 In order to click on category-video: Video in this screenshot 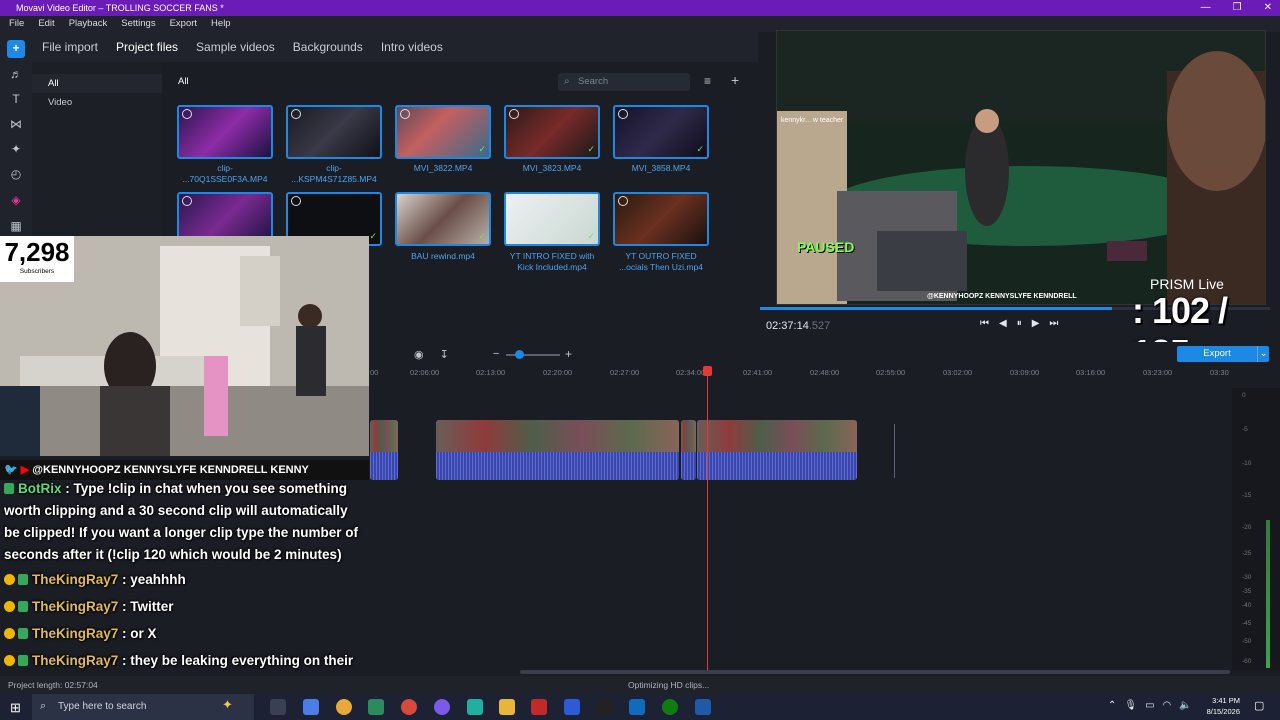, I will do `click(97, 102)`.